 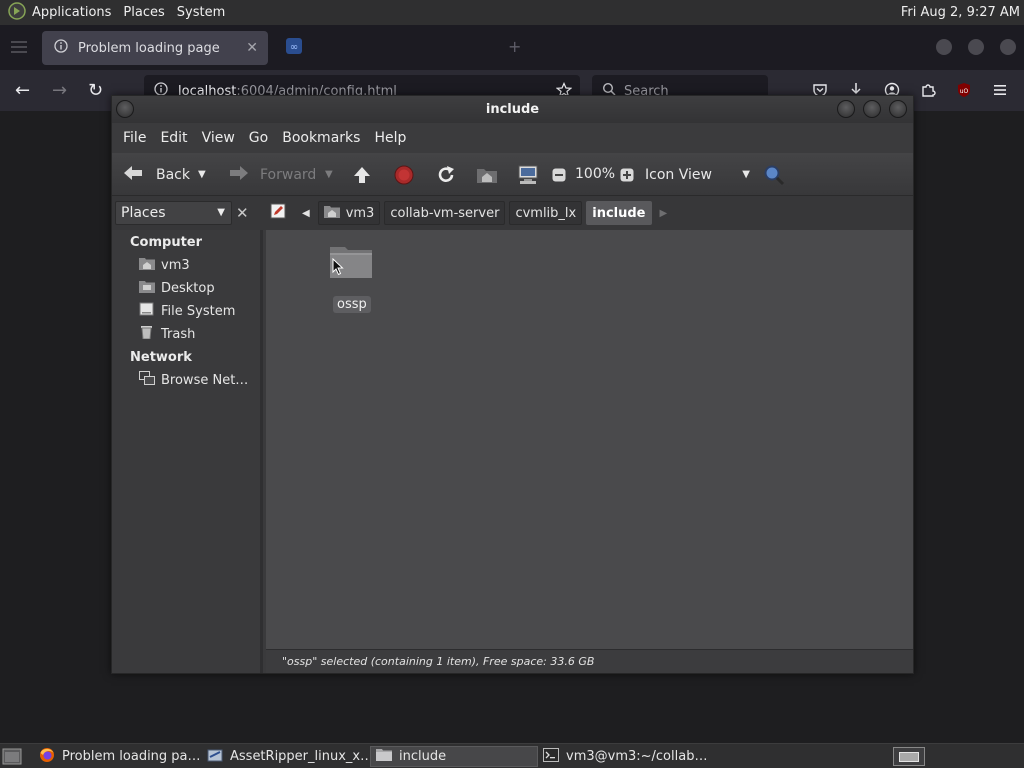 I want to click on crumb-label: vm3, so click(x=360, y=213).